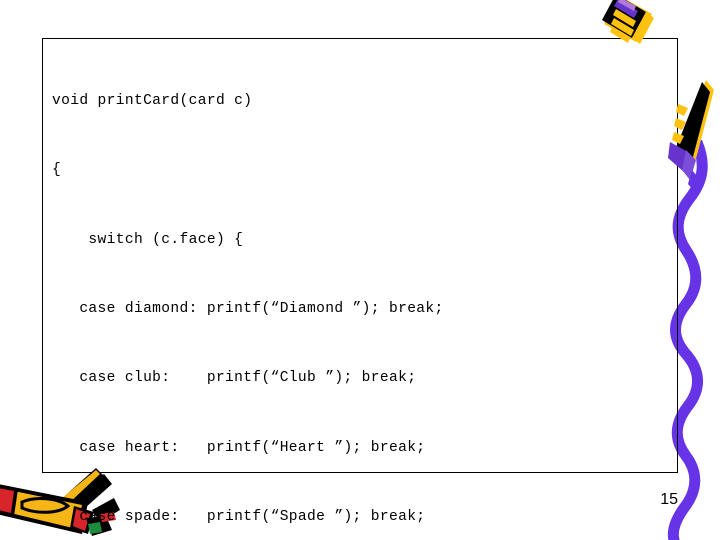  Describe the element at coordinates (669, 499) in the screenshot. I see `page-number: 15` at that location.